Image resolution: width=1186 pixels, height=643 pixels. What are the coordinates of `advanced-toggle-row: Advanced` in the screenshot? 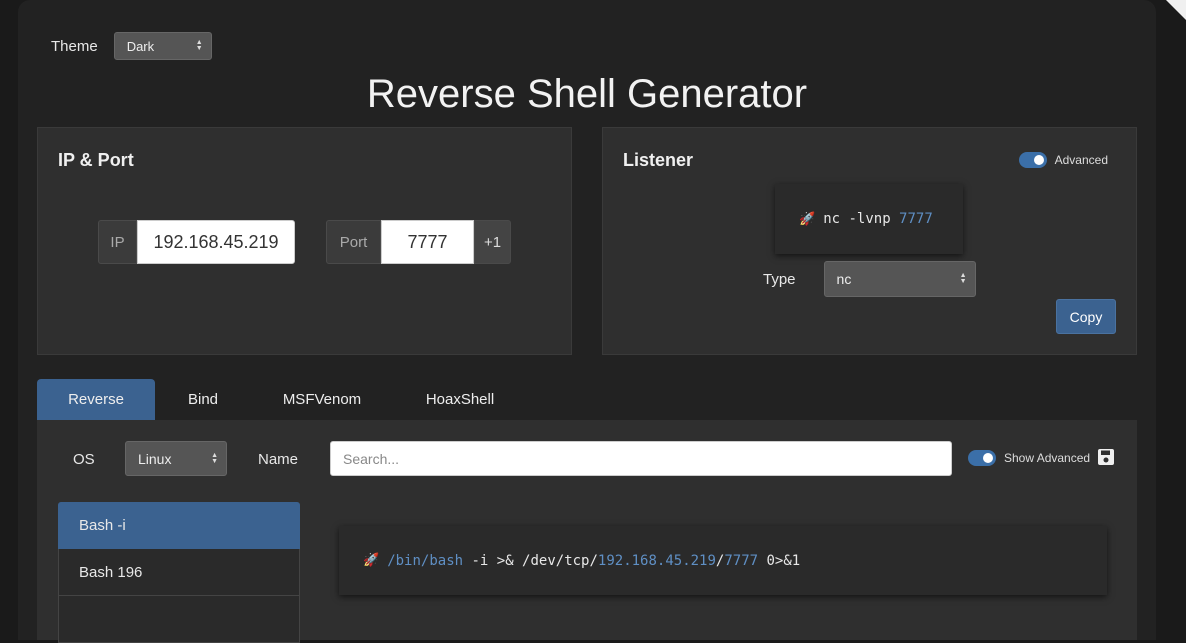 It's located at (1063, 160).